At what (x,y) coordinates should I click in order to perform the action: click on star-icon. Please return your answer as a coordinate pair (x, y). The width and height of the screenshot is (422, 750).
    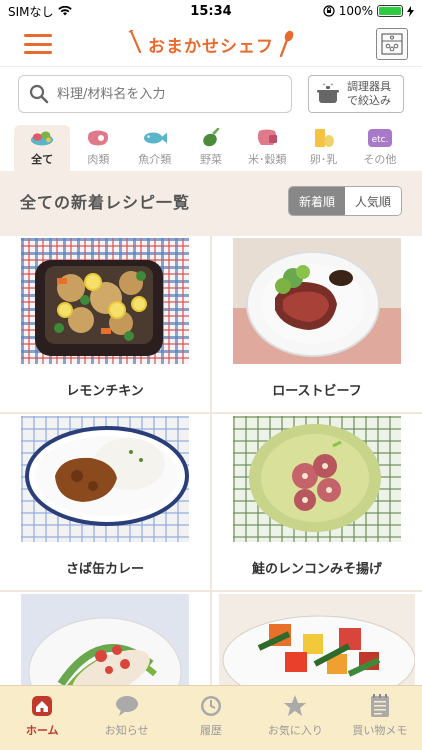
    Looking at the image, I should click on (295, 706).